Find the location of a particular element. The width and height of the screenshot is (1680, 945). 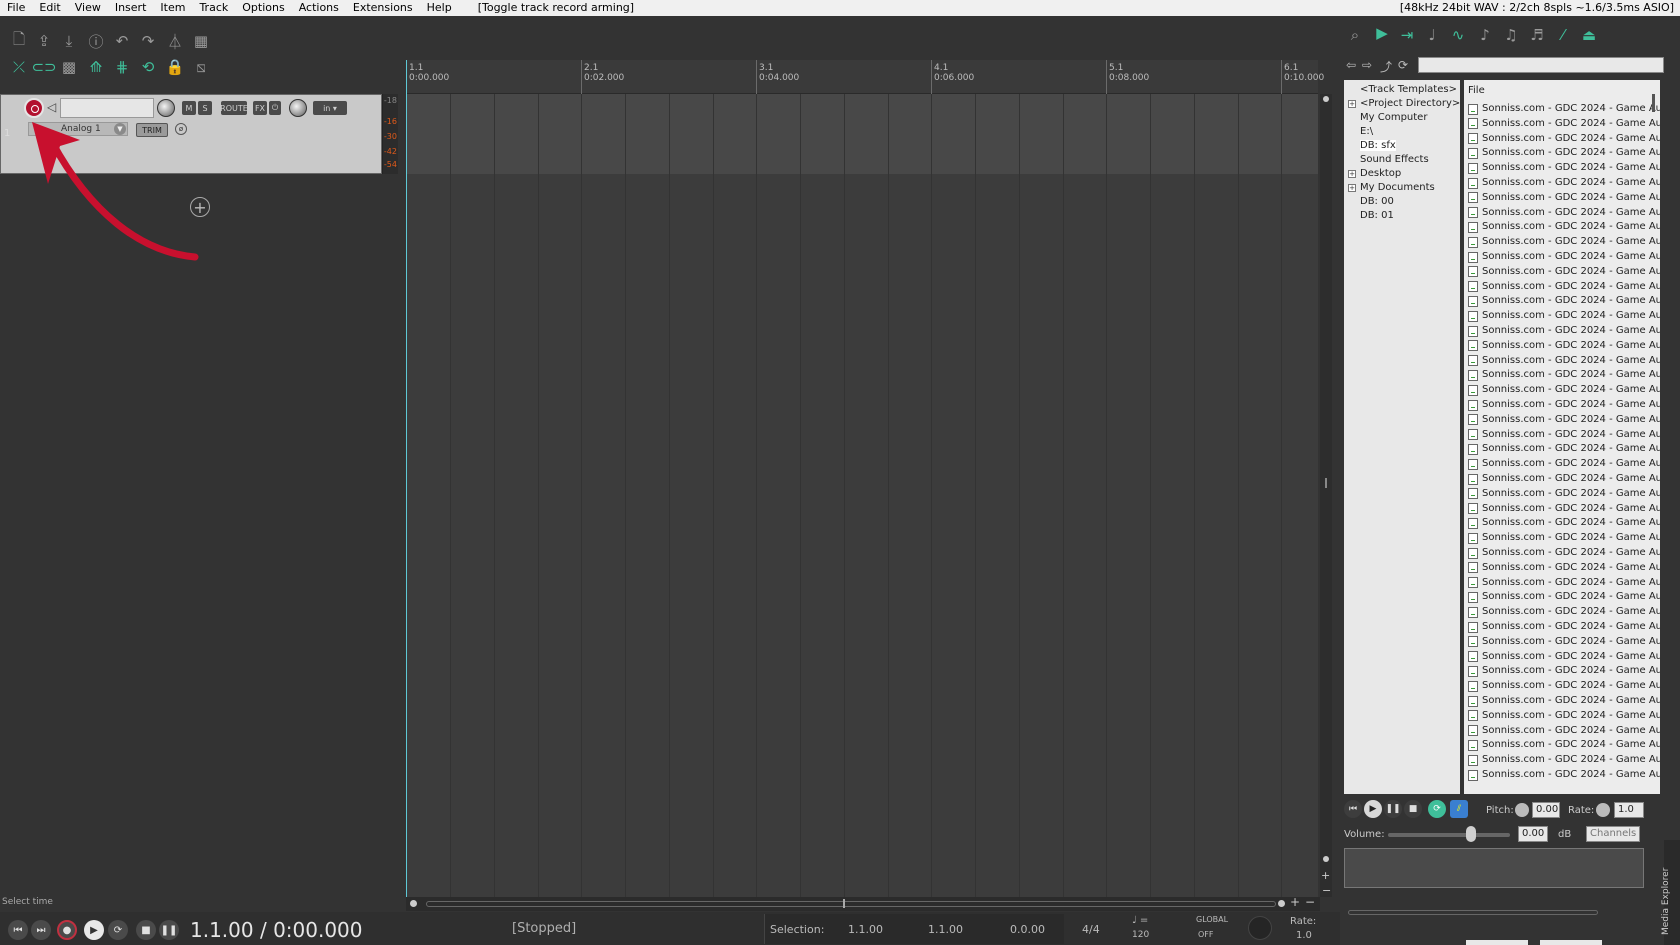

tempo-match-x2-icon: ♫ is located at coordinates (1511, 35).